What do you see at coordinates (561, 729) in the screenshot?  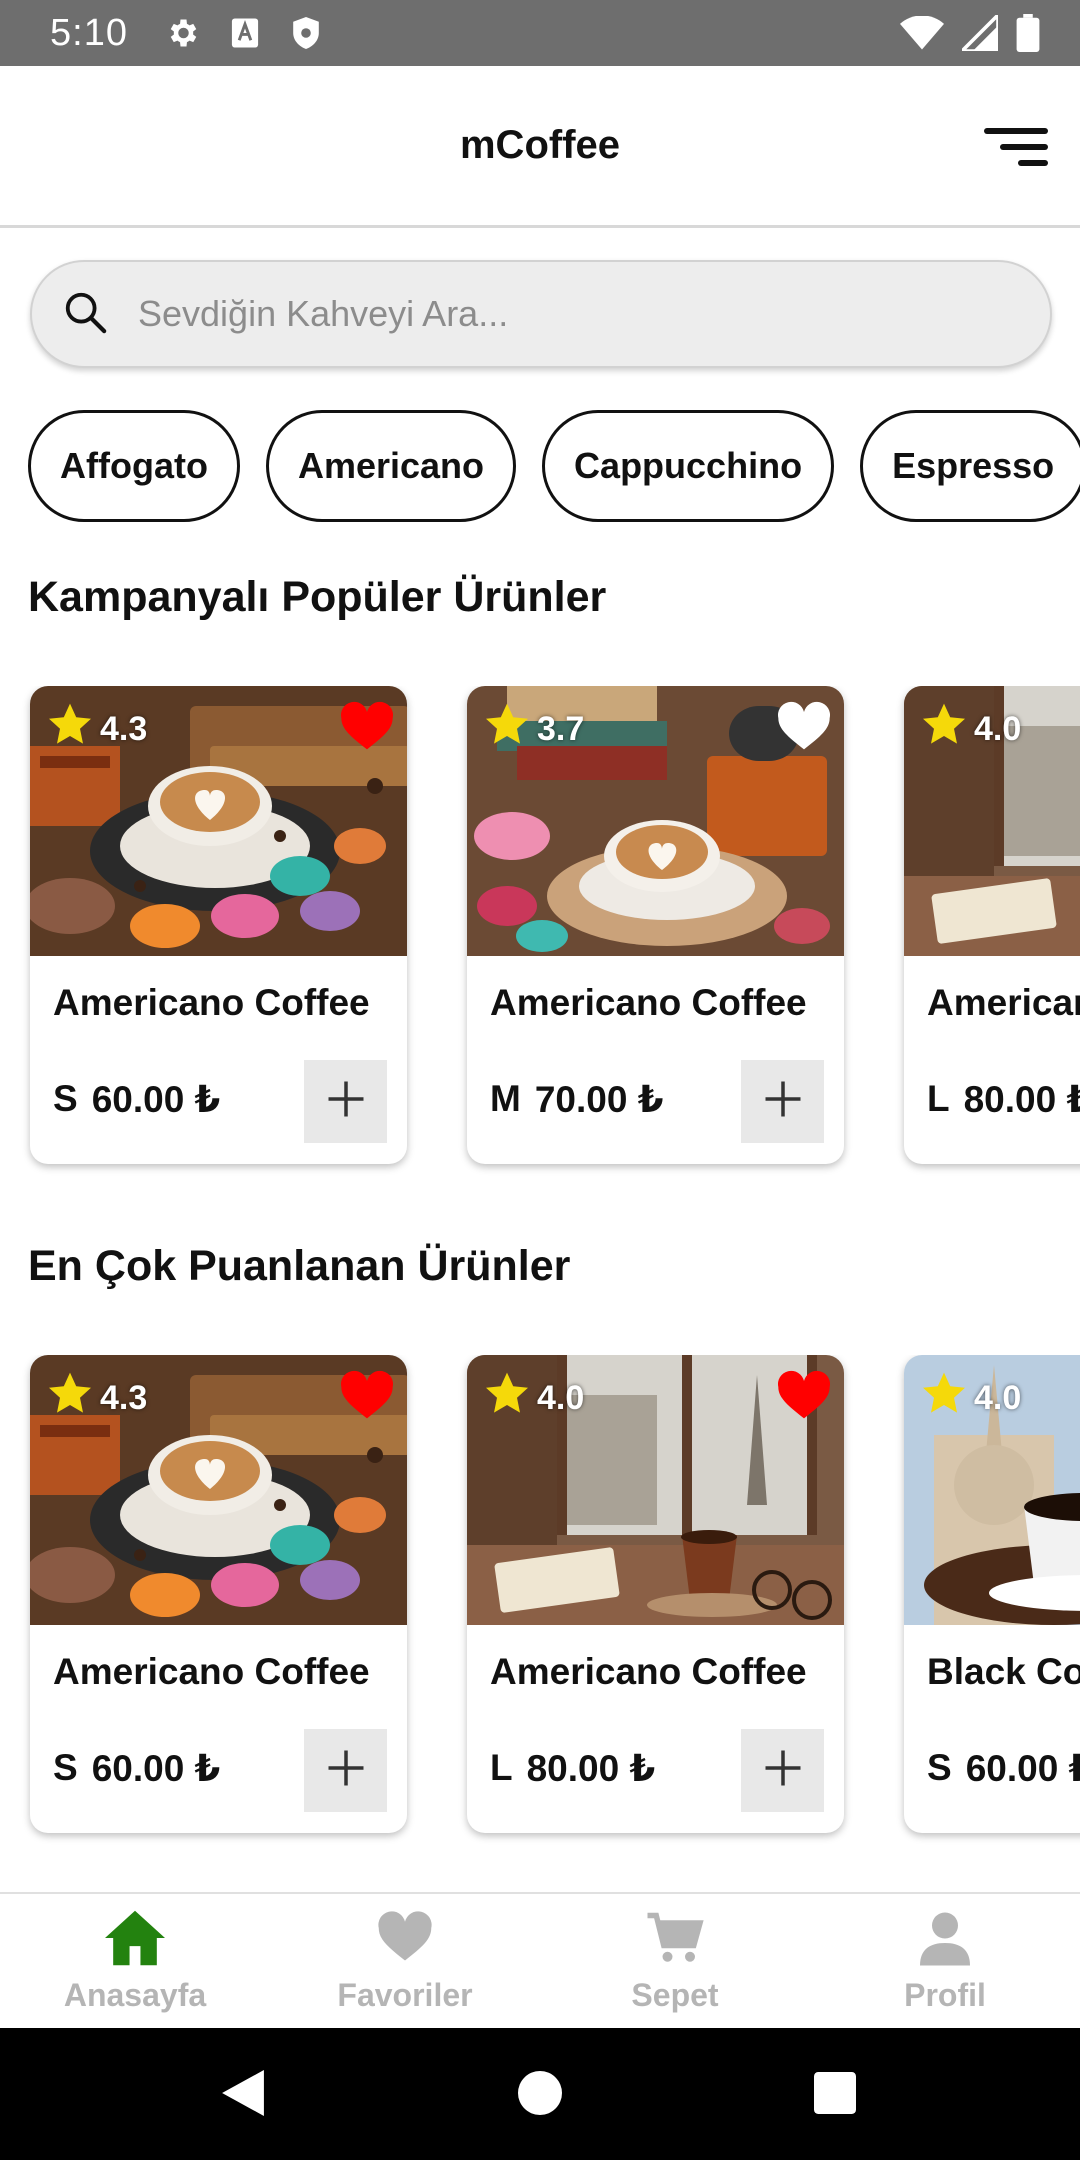 I see `rating-value: 3.7` at bounding box center [561, 729].